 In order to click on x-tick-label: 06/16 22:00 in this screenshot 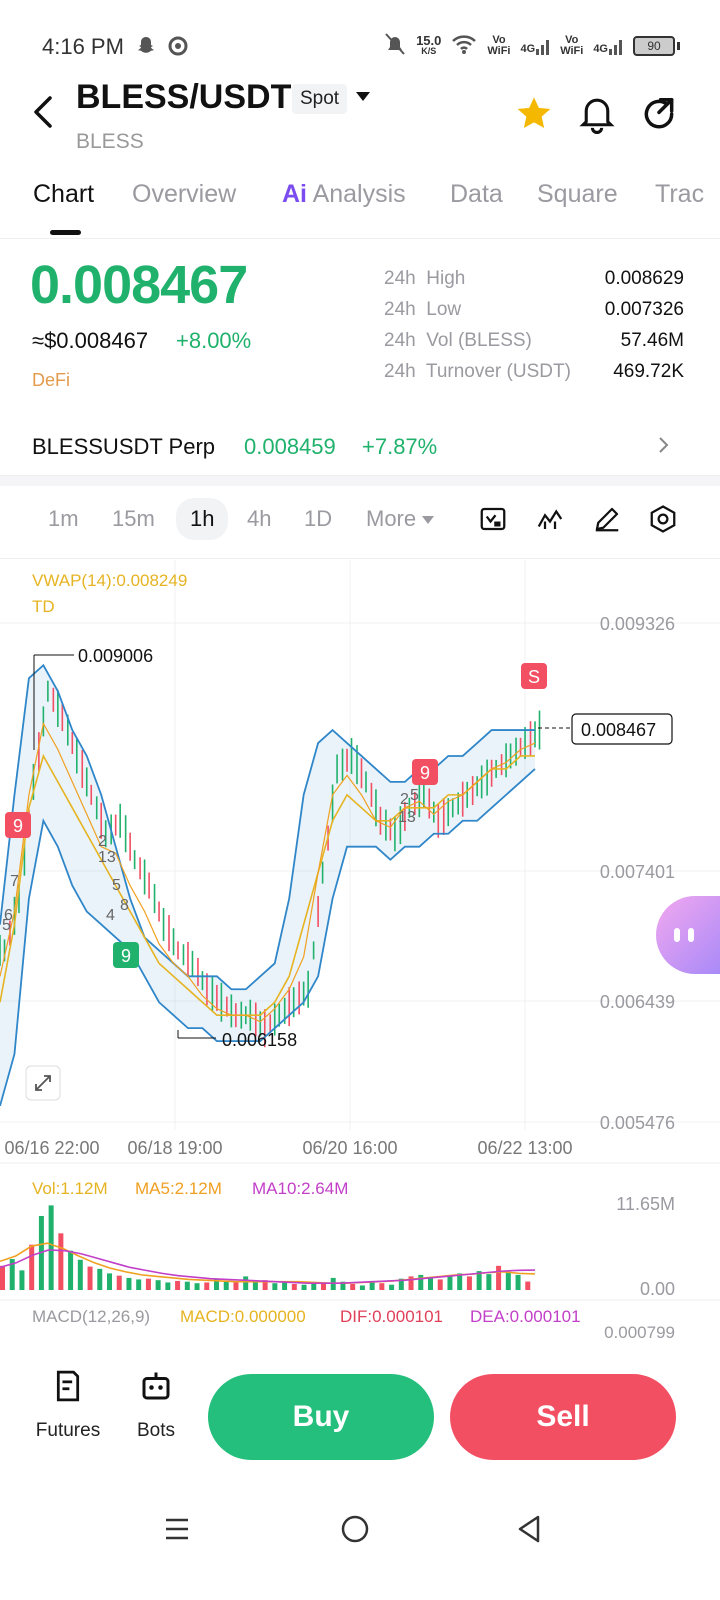, I will do `click(51, 1148)`.